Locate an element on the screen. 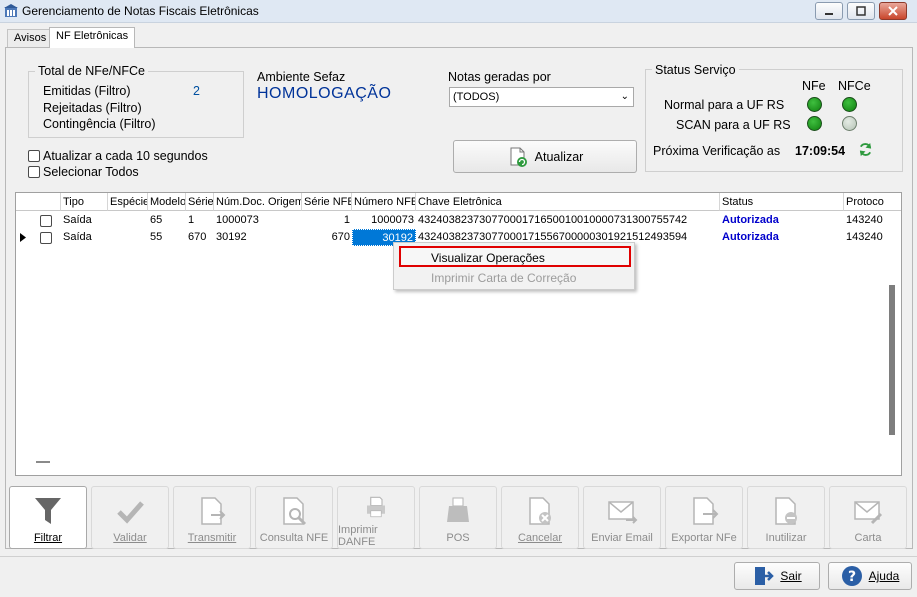 Image resolution: width=917 pixels, height=597 pixels. emitidas-label: Emitidas (Filtro) is located at coordinates (87, 91).